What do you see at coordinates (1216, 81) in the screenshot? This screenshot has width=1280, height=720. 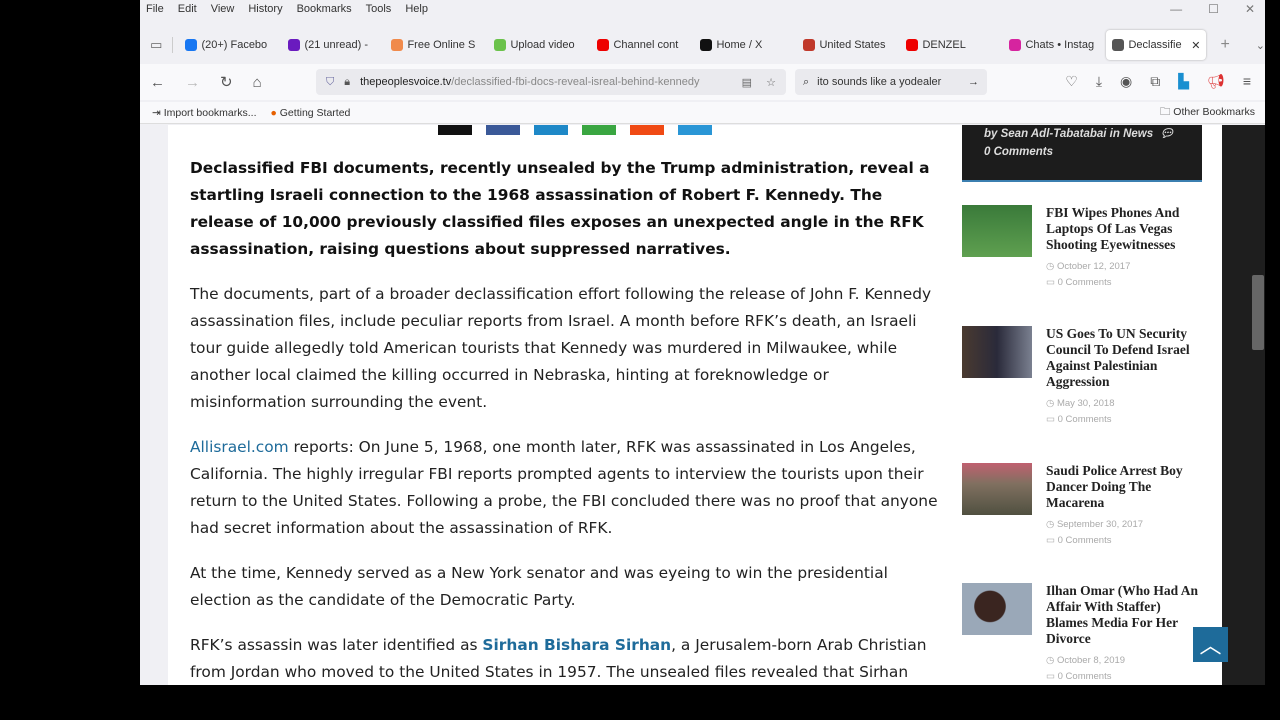 I see `megaphone-icon: 📢︎` at bounding box center [1216, 81].